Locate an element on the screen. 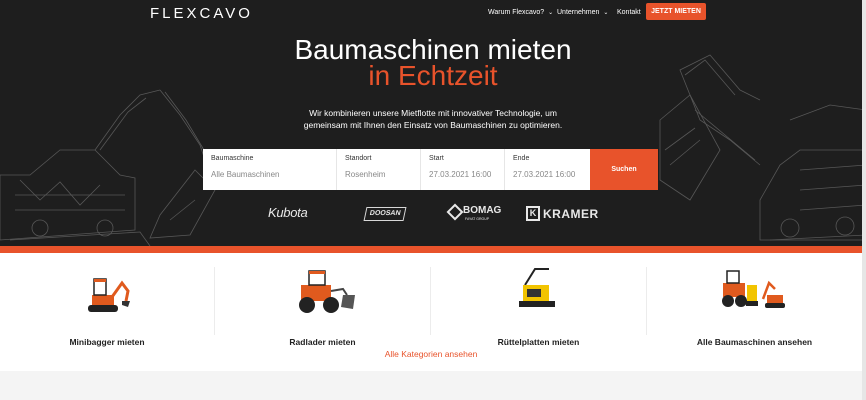 Image resolution: width=866 pixels, height=400 pixels. rent-now-button: JETZT MIETEN is located at coordinates (676, 11).